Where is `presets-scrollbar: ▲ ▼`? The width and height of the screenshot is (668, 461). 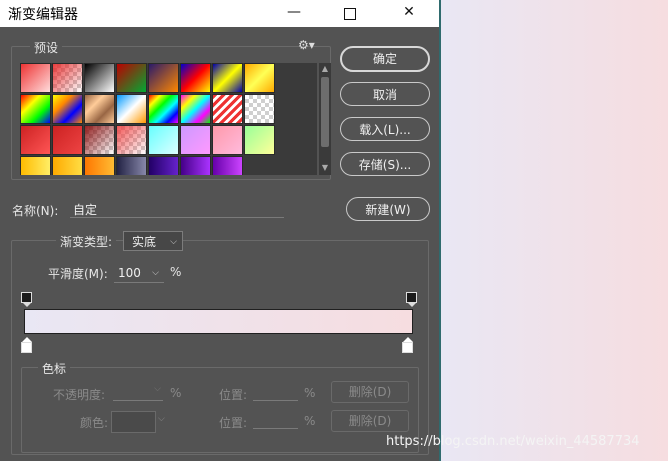 presets-scrollbar: ▲ ▼ is located at coordinates (325, 119).